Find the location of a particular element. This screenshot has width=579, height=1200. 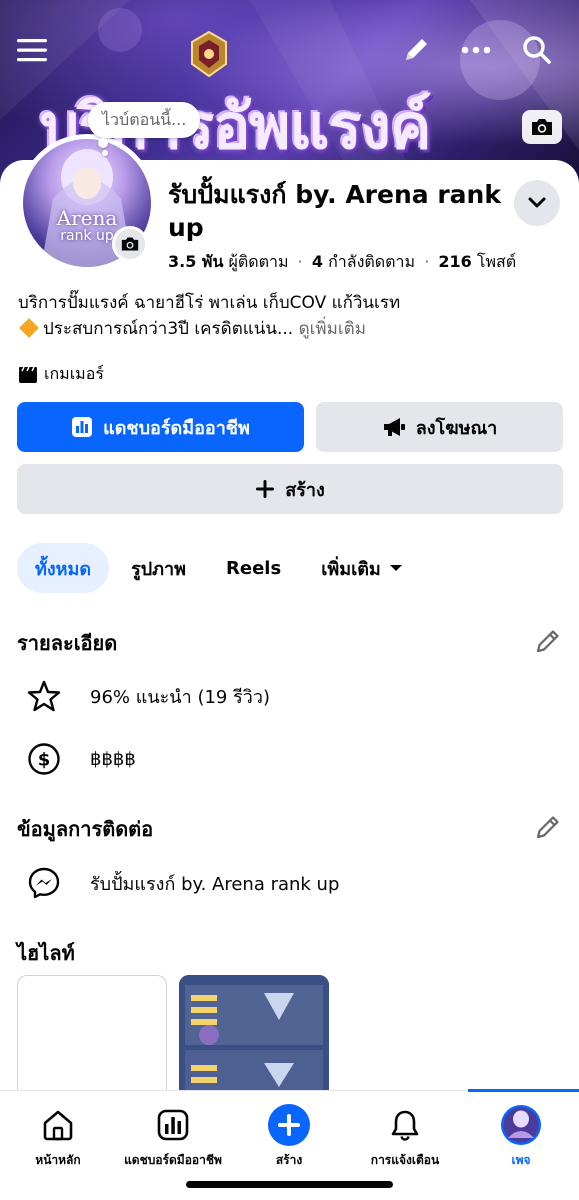

edit-details-pencil-icon is located at coordinates (548, 641).